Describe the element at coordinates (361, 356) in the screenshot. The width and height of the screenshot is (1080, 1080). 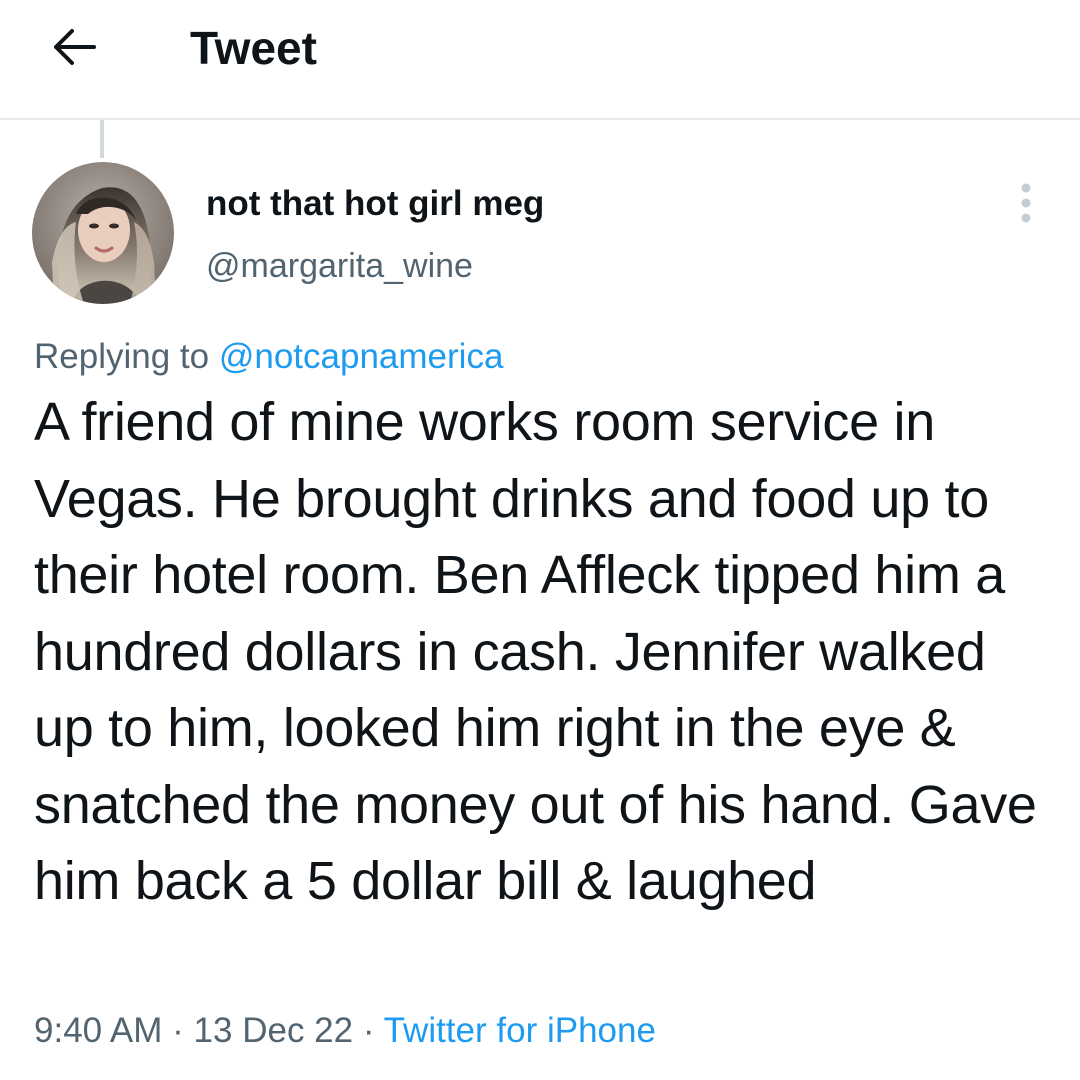
I see `reply-target-link: @notcapnamerica` at that location.